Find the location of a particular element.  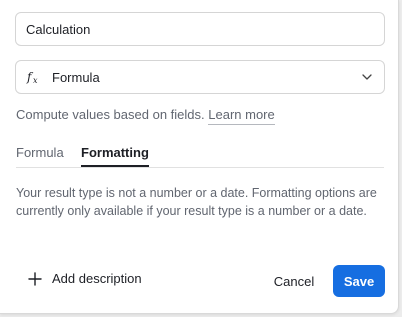

svg-text: x is located at coordinates (35, 80).